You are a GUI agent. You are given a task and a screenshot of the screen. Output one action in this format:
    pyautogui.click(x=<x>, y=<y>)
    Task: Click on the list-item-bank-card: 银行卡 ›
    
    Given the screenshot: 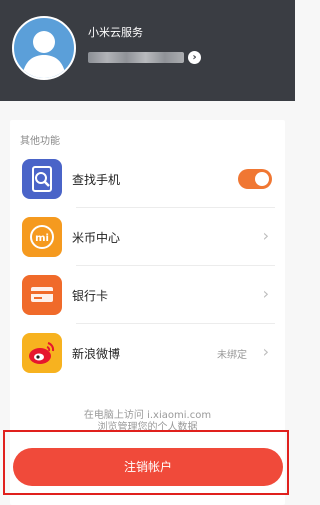 What is the action you would take?
    pyautogui.click(x=147, y=295)
    